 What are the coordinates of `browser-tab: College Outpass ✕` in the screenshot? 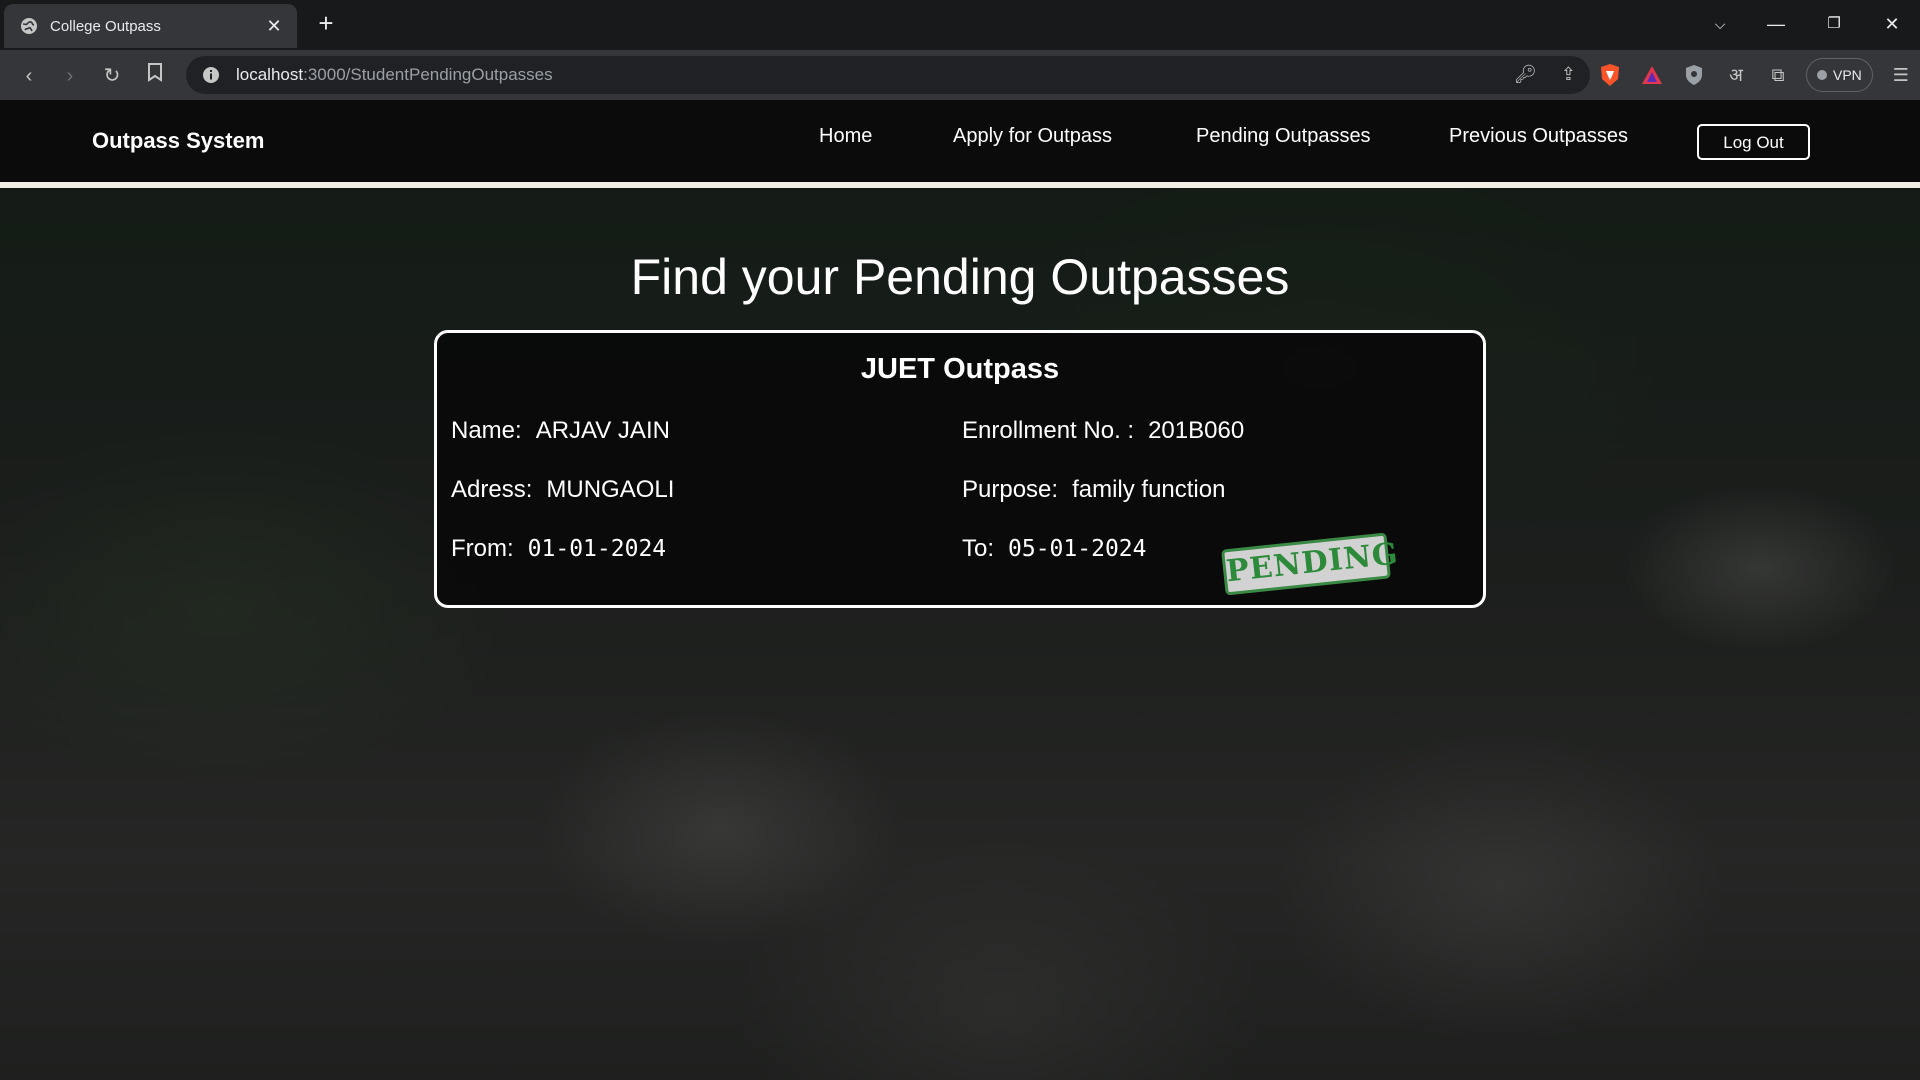 It's located at (150, 26).